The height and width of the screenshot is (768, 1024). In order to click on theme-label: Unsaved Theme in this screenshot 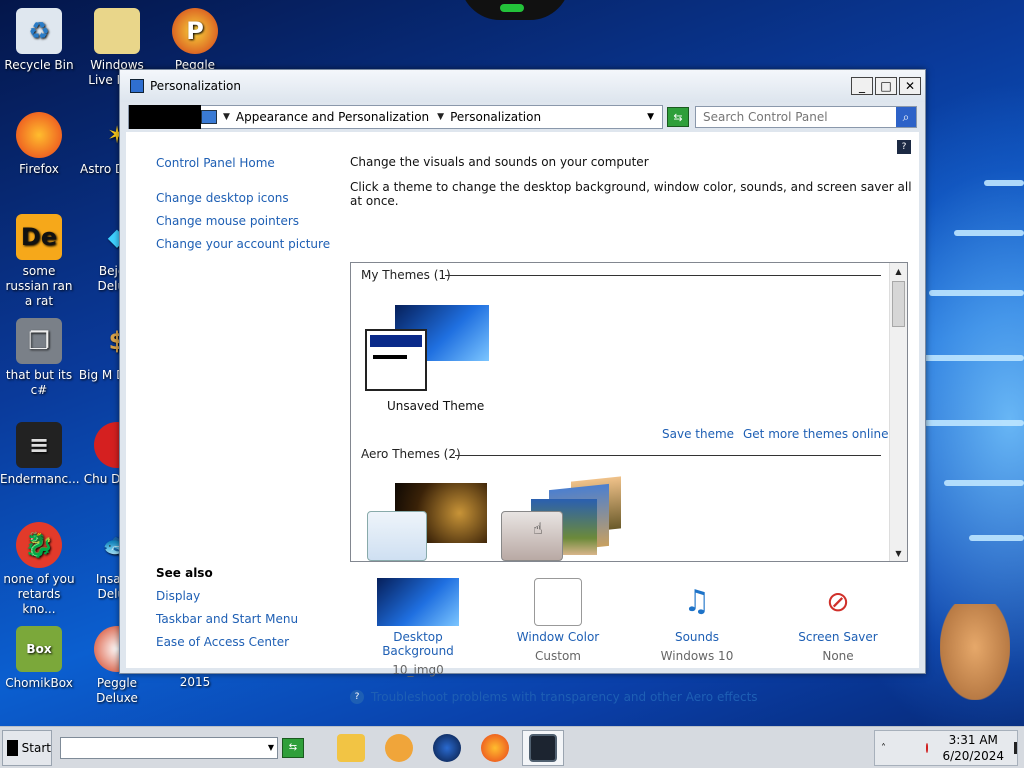, I will do `click(436, 406)`.